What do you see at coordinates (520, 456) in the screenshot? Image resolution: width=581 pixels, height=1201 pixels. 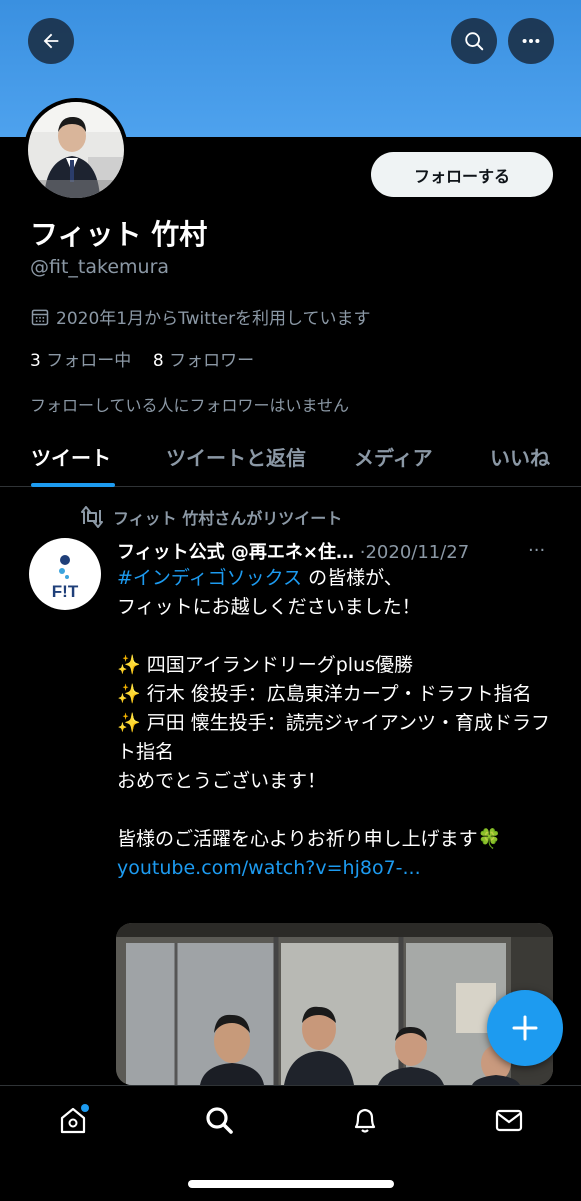 I see `tab-likes: いいね` at bounding box center [520, 456].